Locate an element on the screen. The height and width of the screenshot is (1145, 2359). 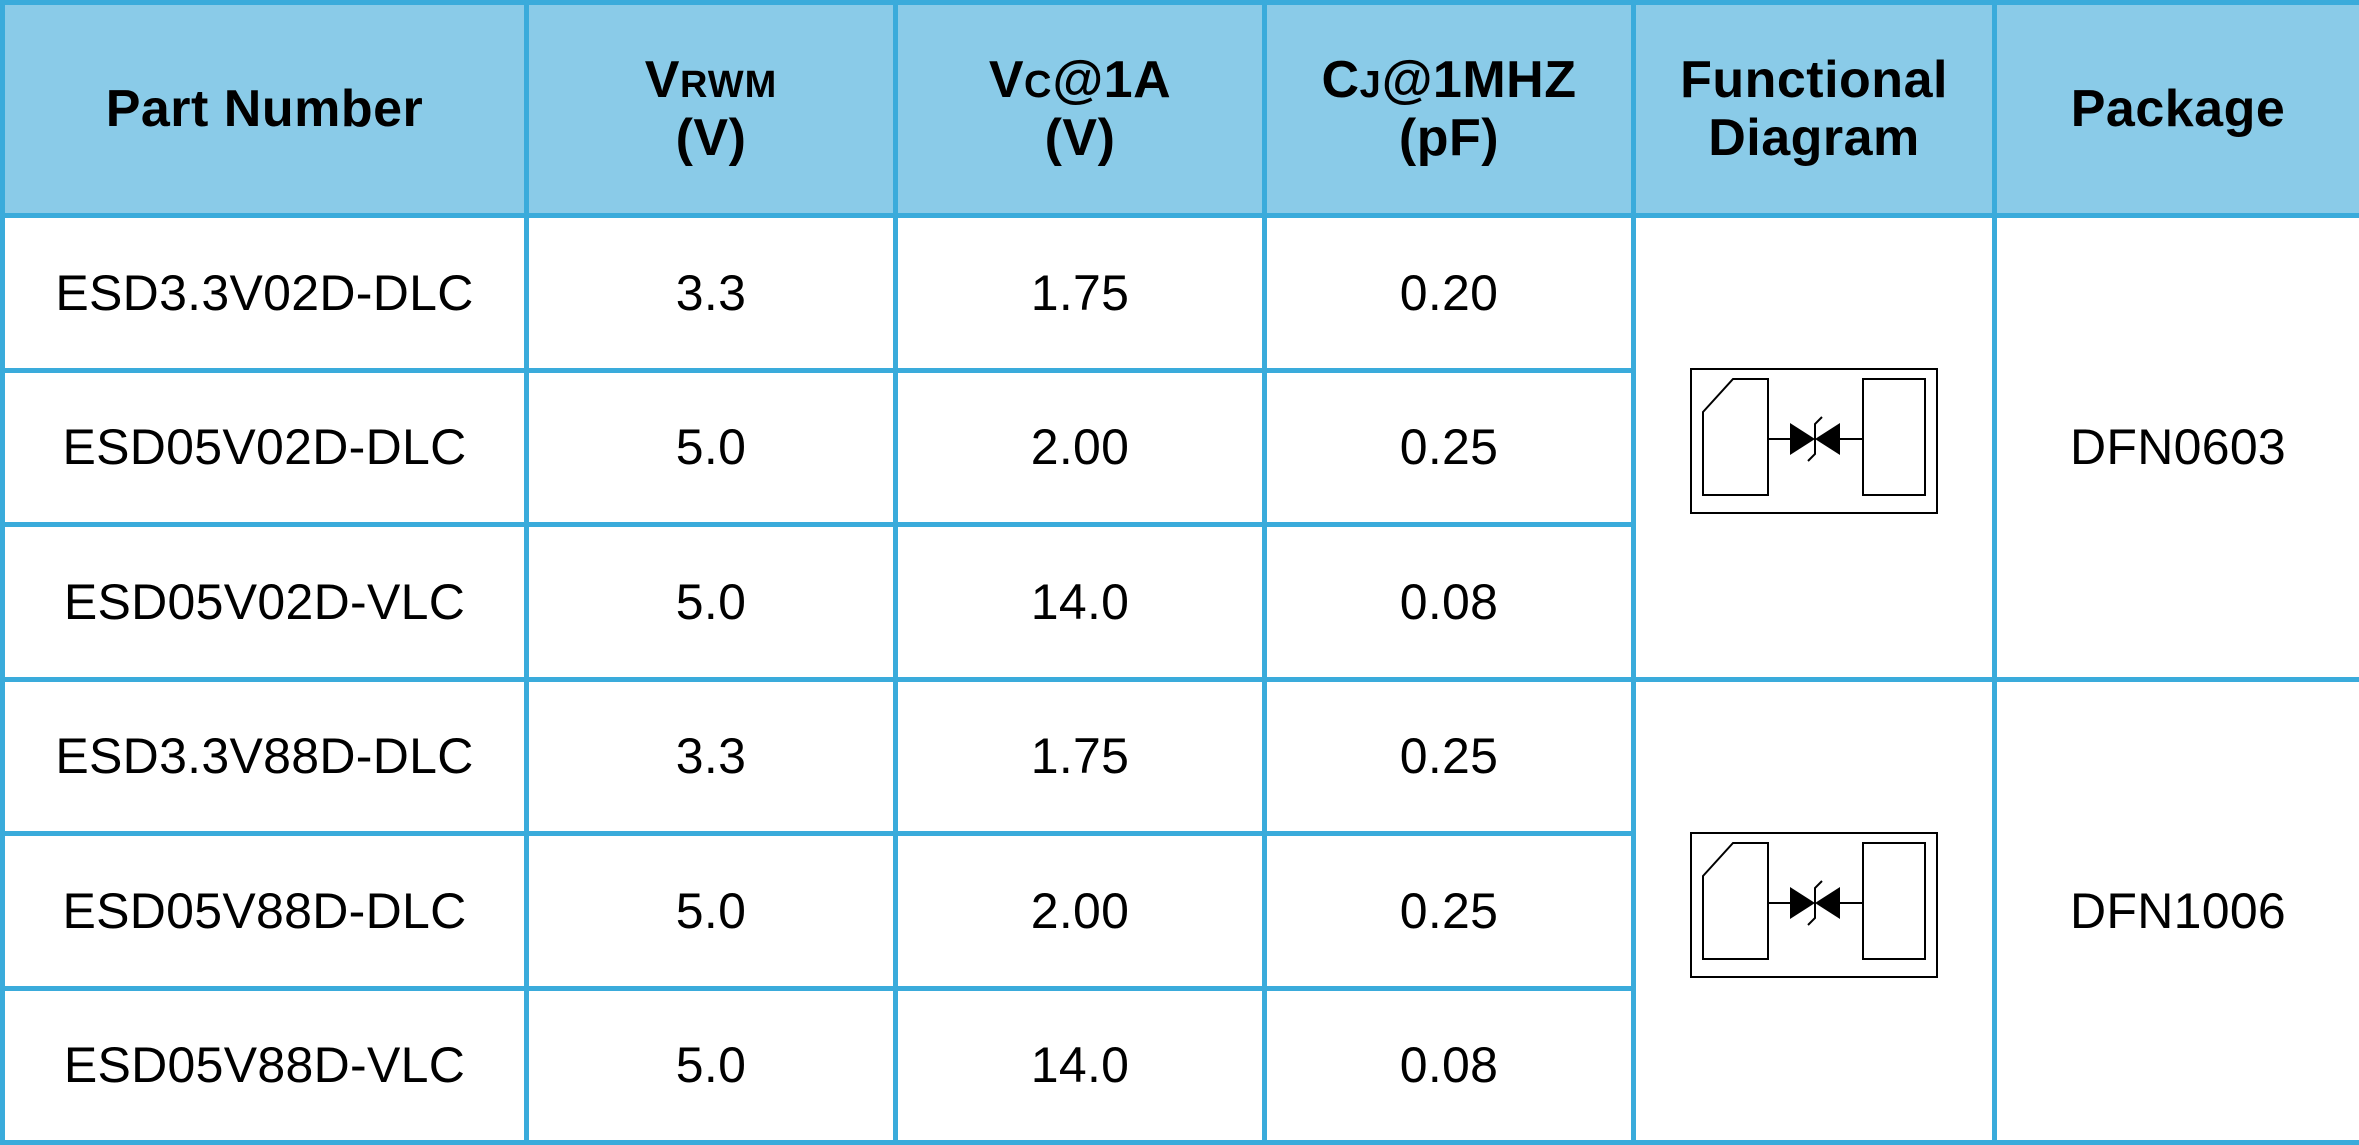
cell-part-number: ESD05V88D-VLC is located at coordinates (264, 1065).